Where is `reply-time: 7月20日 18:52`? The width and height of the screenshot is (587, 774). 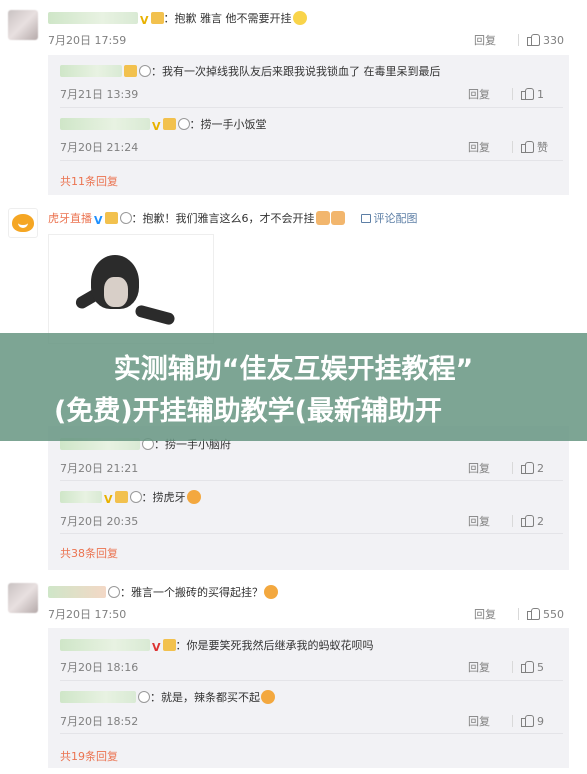 reply-time: 7月20日 18:52 is located at coordinates (99, 721).